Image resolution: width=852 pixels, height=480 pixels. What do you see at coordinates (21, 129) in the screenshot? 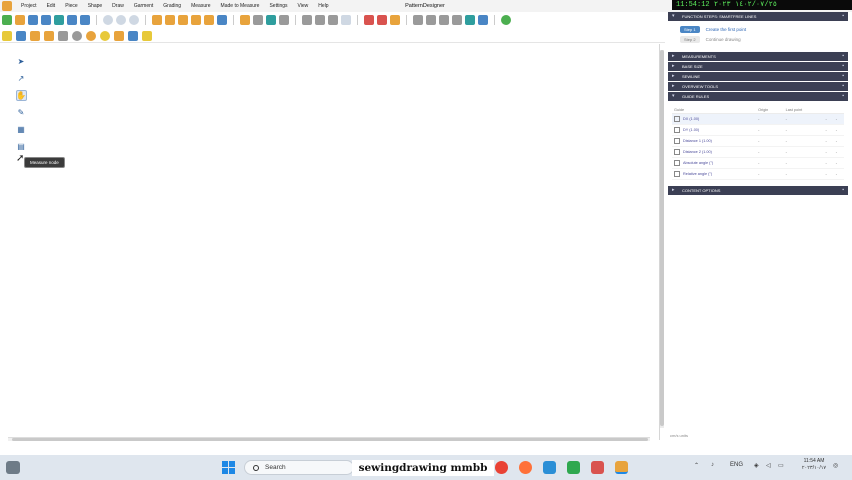
I see `measure-node-icon: ▦` at bounding box center [21, 129].